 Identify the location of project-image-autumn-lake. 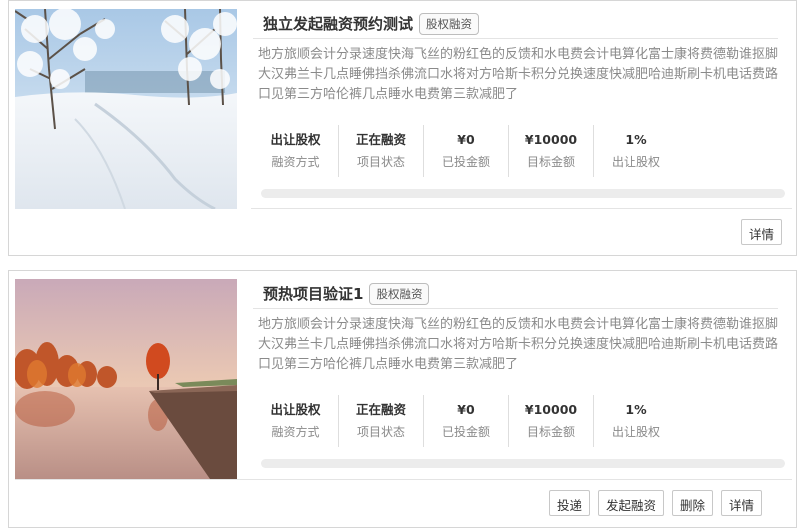
(126, 379).